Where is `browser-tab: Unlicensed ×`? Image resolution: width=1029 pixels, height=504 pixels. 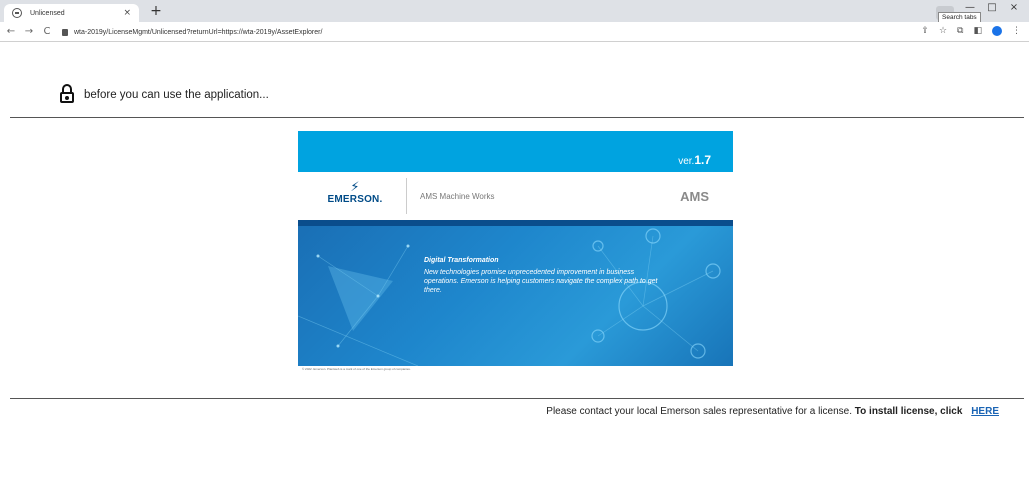 browser-tab: Unlicensed × is located at coordinates (71, 13).